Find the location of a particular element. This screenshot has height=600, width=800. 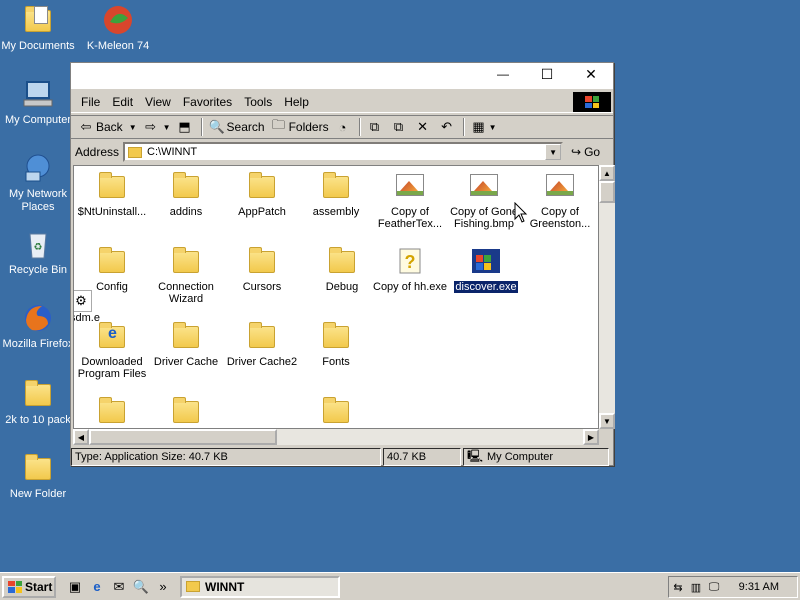

scroll-down-button: ▼ is located at coordinates (607, 421).